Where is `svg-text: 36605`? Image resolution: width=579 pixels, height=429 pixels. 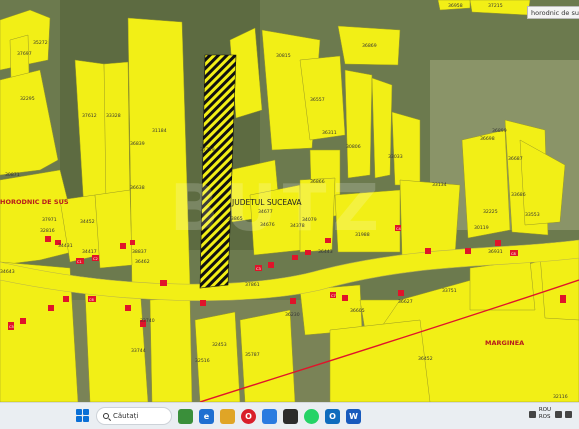
svg-text: 36605 is located at coordinates (357, 311).